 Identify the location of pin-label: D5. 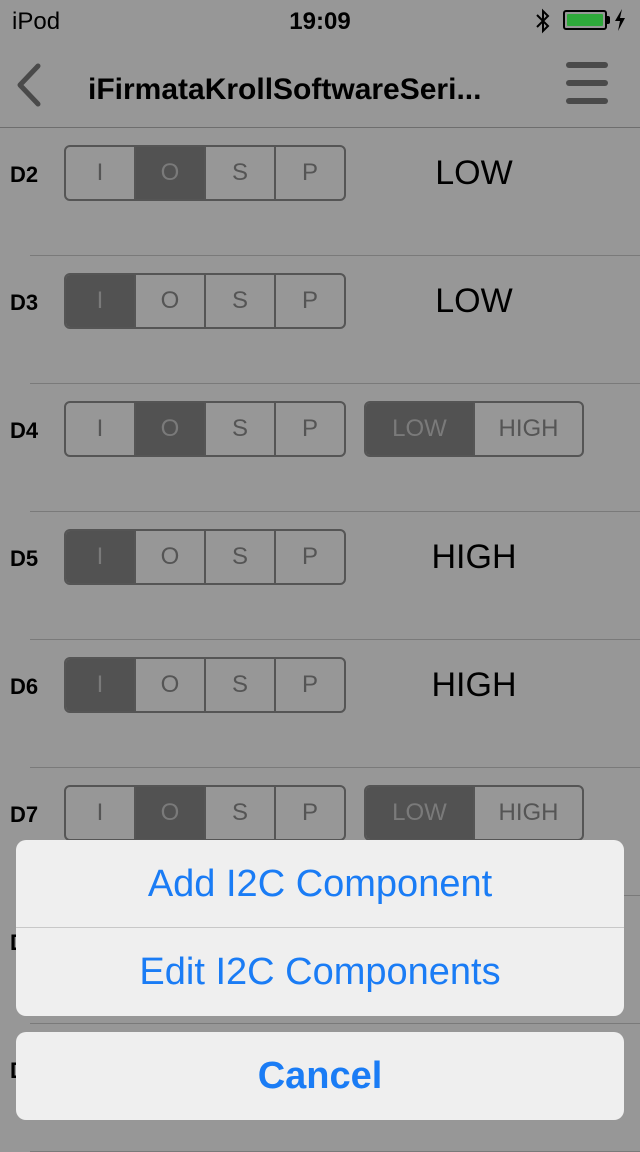
(24, 558).